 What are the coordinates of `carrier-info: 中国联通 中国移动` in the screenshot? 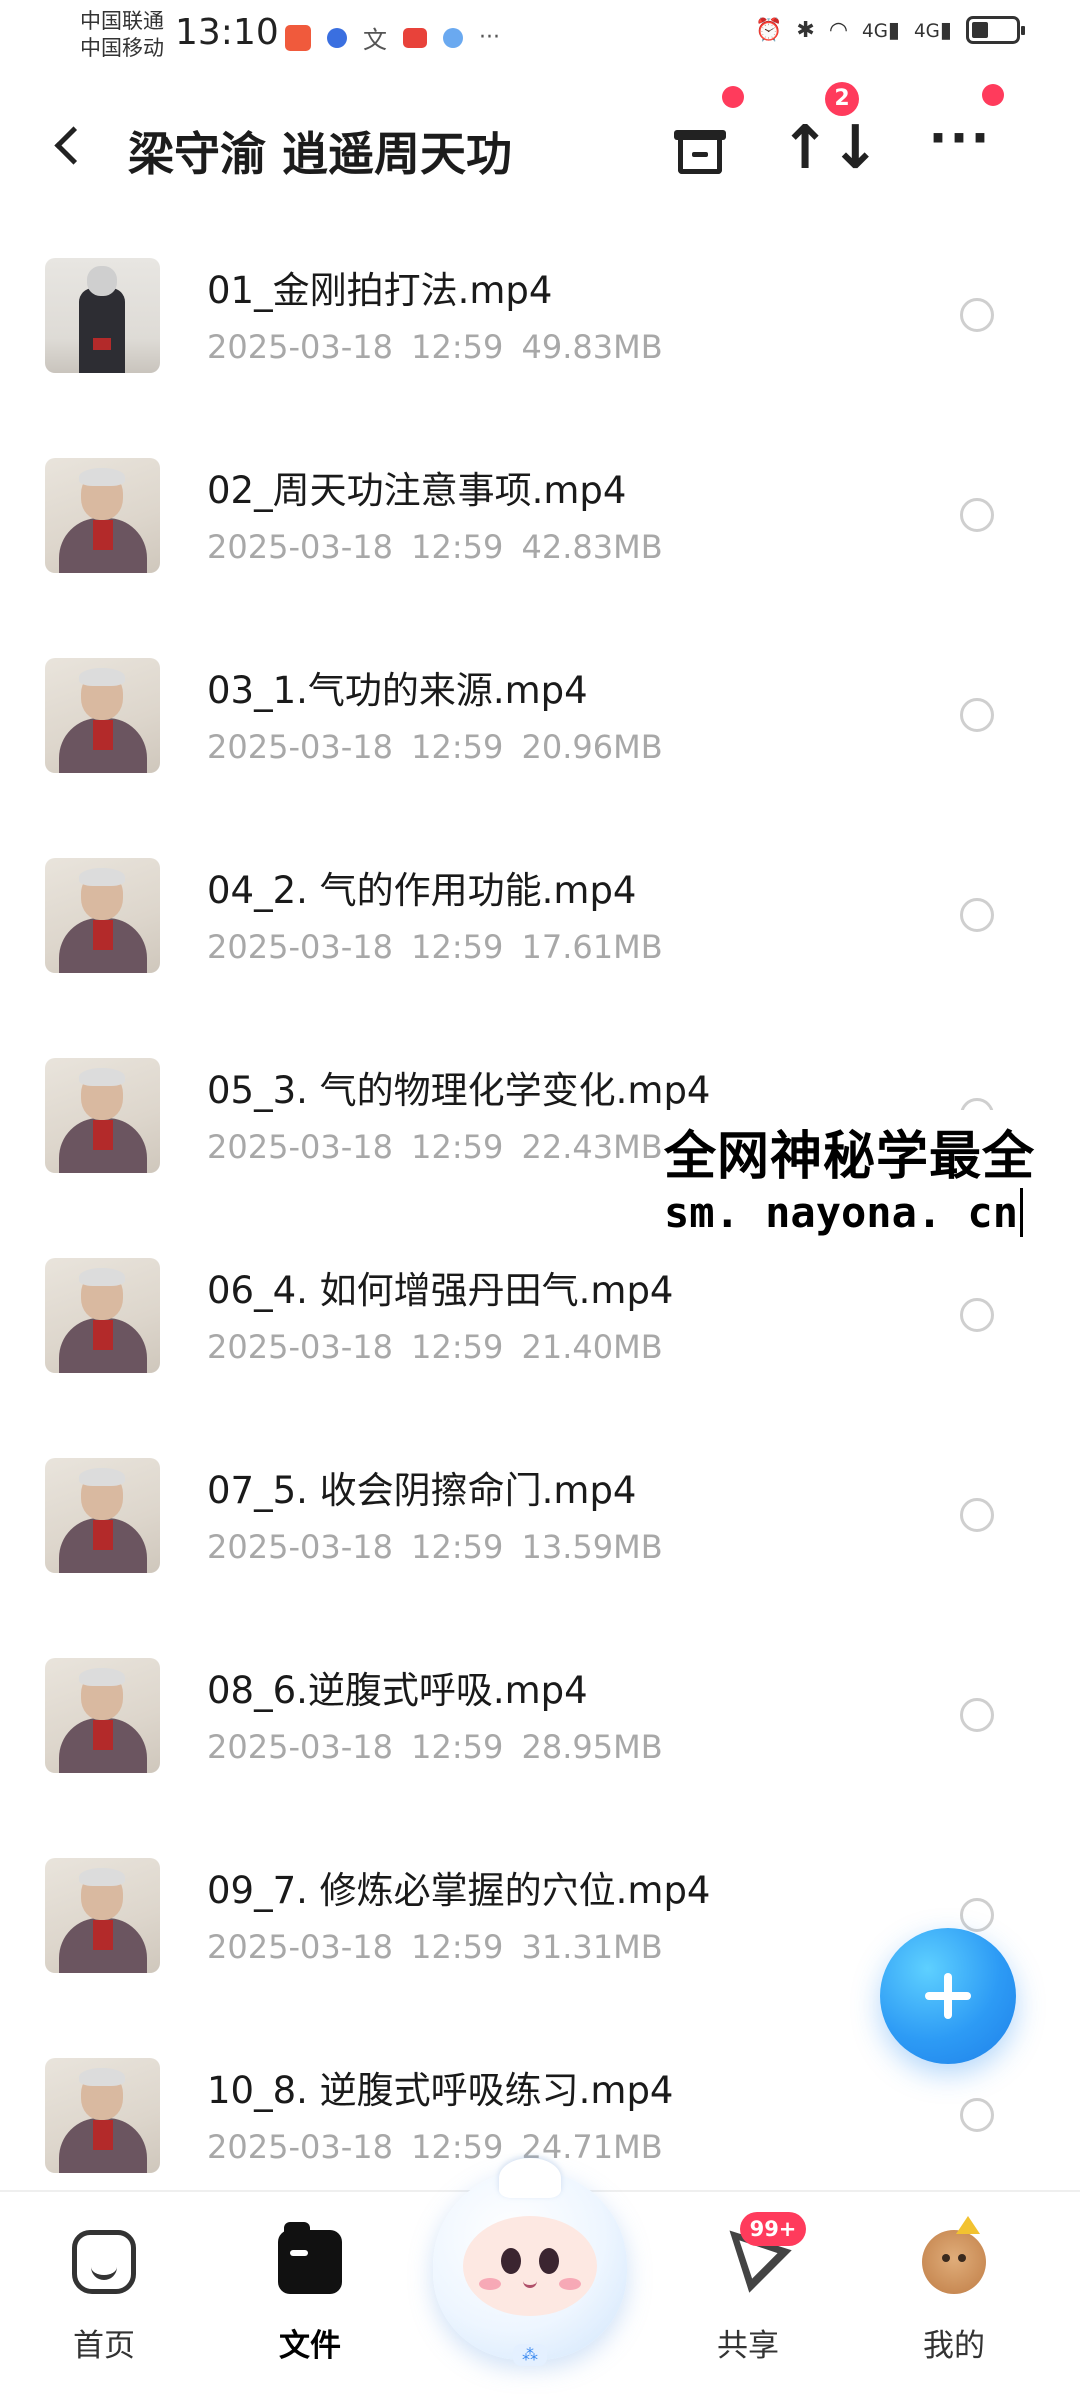 It's located at (122, 35).